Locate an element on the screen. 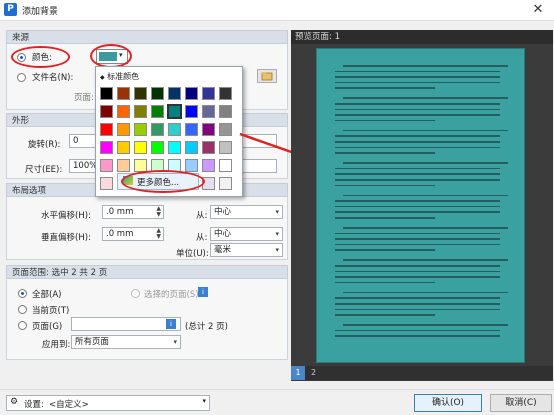 Image resolution: width=554 pixels, height=415 pixels. settings-value: <自定义> is located at coordinates (69, 405).